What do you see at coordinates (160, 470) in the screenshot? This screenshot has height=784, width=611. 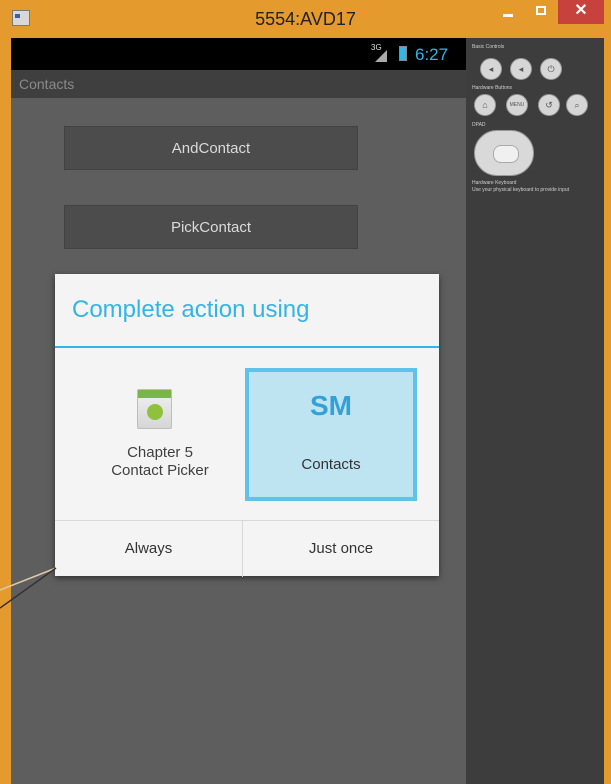 I see `option-label-line2: Contact Picker` at bounding box center [160, 470].